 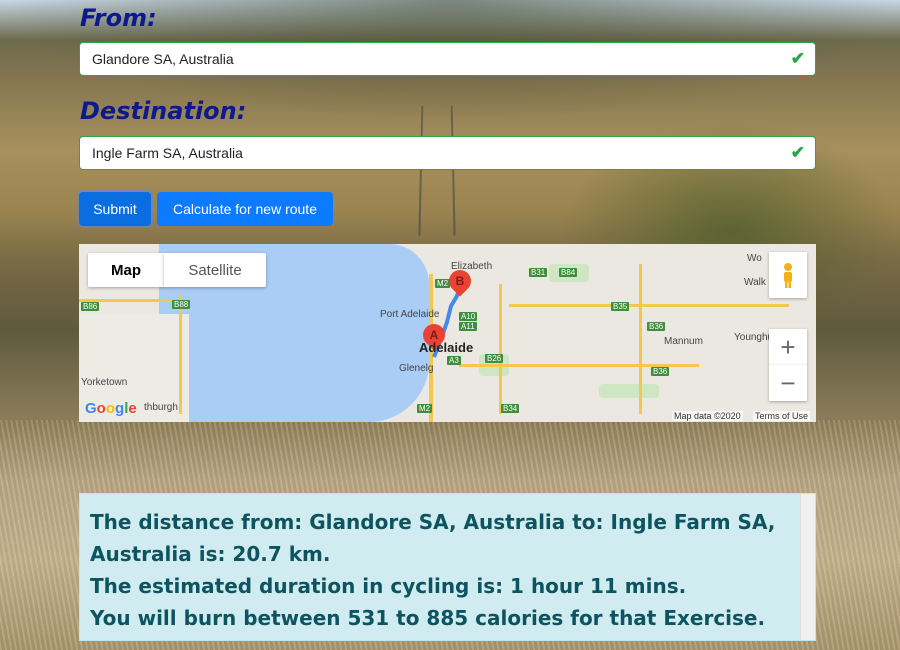 What do you see at coordinates (167, 153) in the screenshot?
I see `destination-value: Ingle Farm SA, Australia` at bounding box center [167, 153].